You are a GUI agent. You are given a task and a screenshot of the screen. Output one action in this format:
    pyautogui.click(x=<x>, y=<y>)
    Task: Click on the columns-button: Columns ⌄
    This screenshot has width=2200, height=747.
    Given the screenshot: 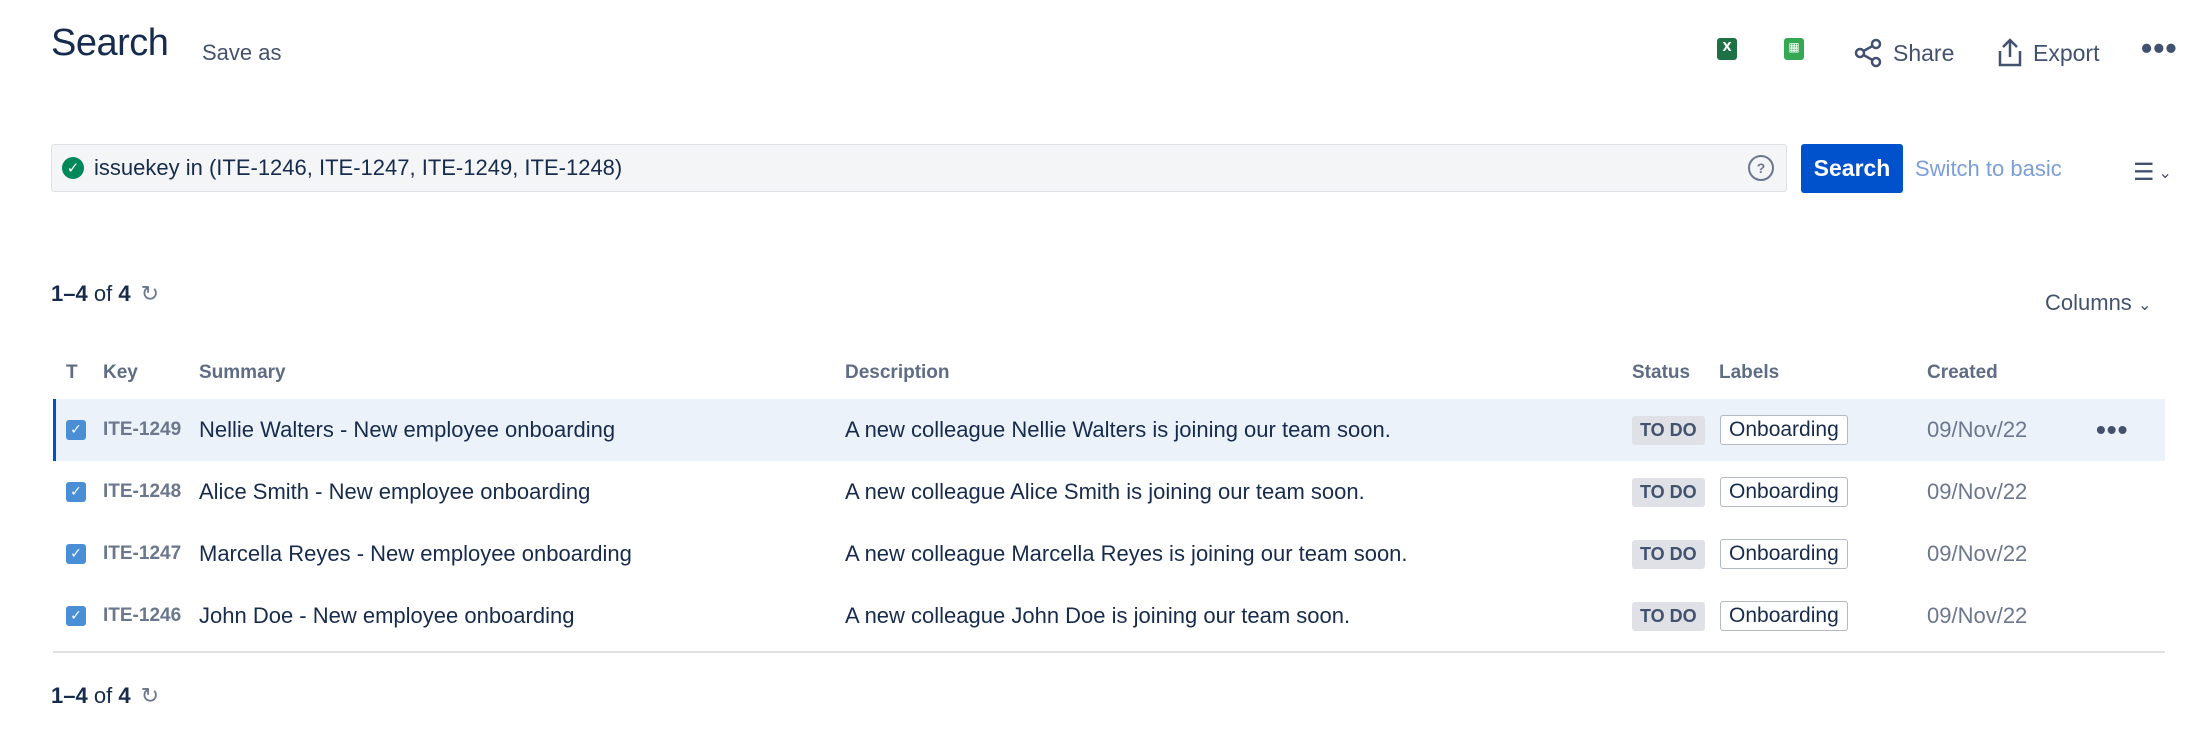 What is the action you would take?
    pyautogui.click(x=2098, y=303)
    